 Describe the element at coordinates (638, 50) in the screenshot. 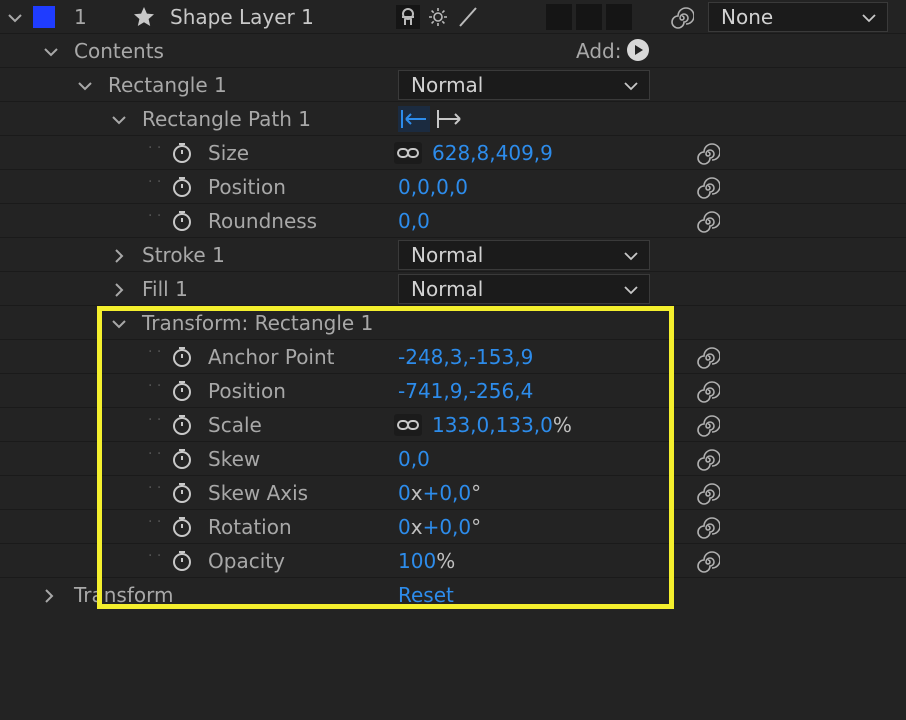

I see `add-play-icon` at that location.